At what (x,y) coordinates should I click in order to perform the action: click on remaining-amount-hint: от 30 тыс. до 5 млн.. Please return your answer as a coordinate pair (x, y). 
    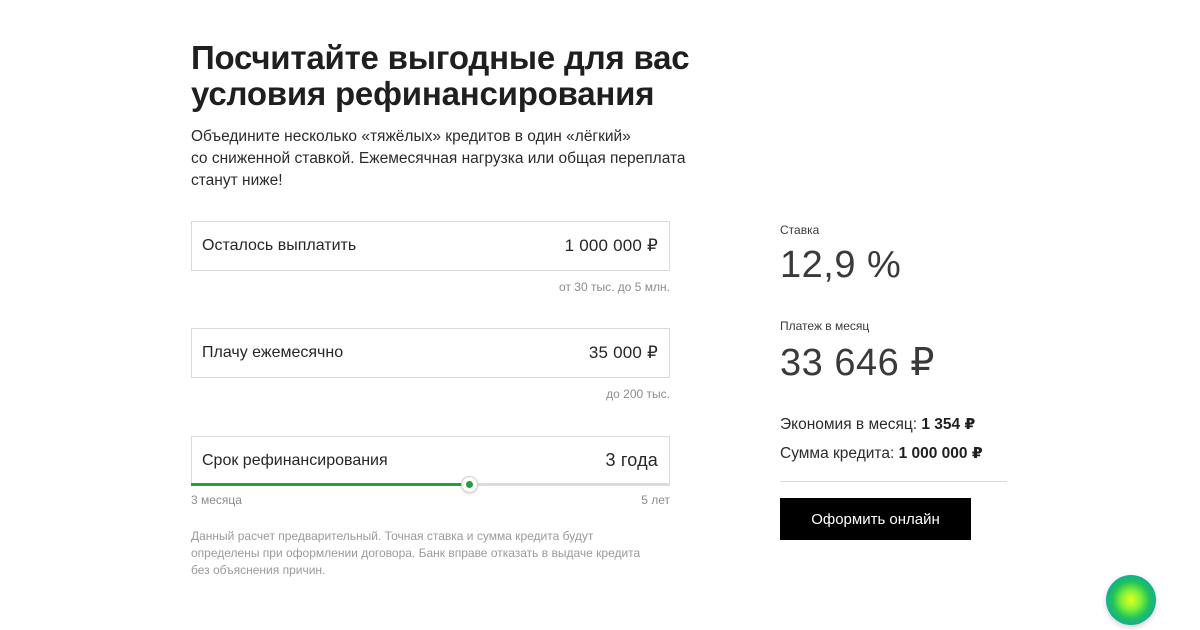
    Looking at the image, I should click on (614, 287).